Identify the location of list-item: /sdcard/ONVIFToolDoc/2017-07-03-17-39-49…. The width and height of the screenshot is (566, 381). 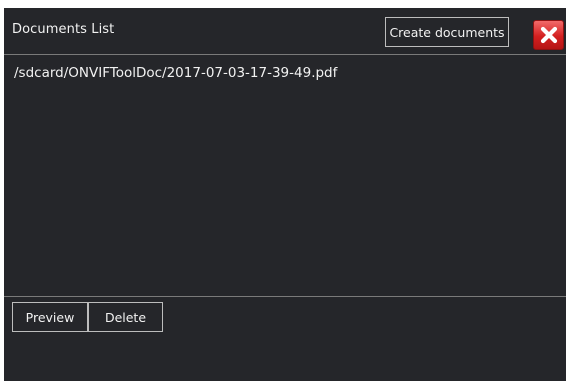
(175, 73).